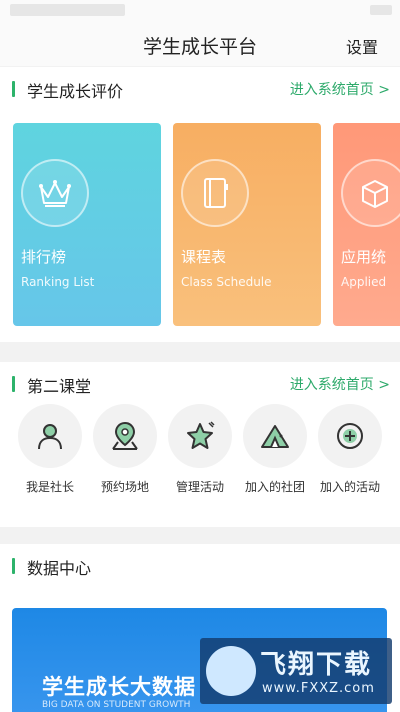 The width and height of the screenshot is (400, 712). What do you see at coordinates (318, 688) in the screenshot?
I see `watermark-url: www.FXXZ.com` at bounding box center [318, 688].